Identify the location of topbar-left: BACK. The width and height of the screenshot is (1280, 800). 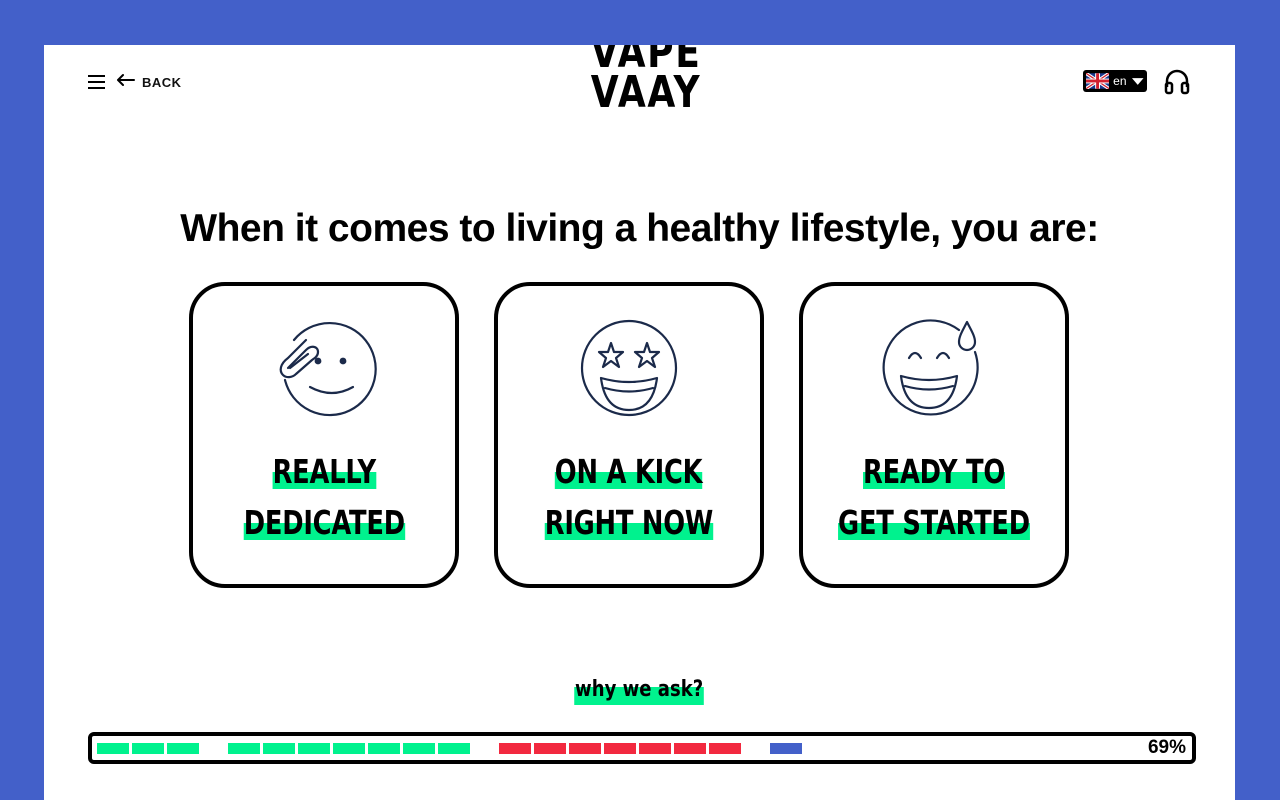
(135, 82).